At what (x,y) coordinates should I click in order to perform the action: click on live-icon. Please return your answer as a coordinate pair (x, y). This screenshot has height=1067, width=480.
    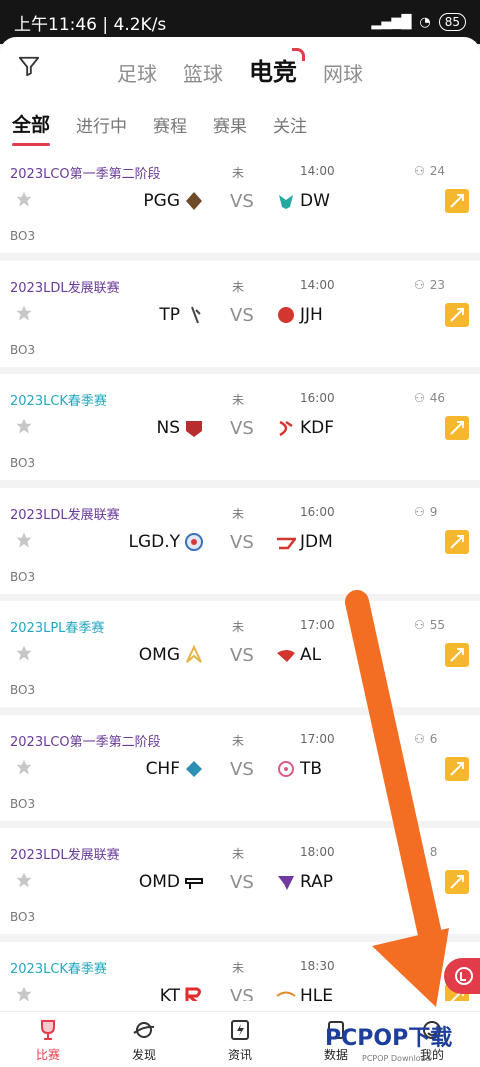
    Looking at the image, I should click on (464, 976).